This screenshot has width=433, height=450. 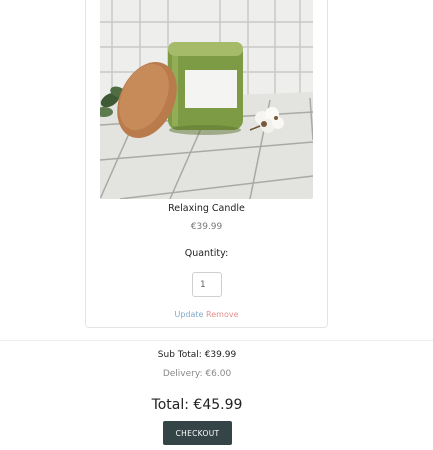 What do you see at coordinates (216, 340) in the screenshot?
I see `divider` at bounding box center [216, 340].